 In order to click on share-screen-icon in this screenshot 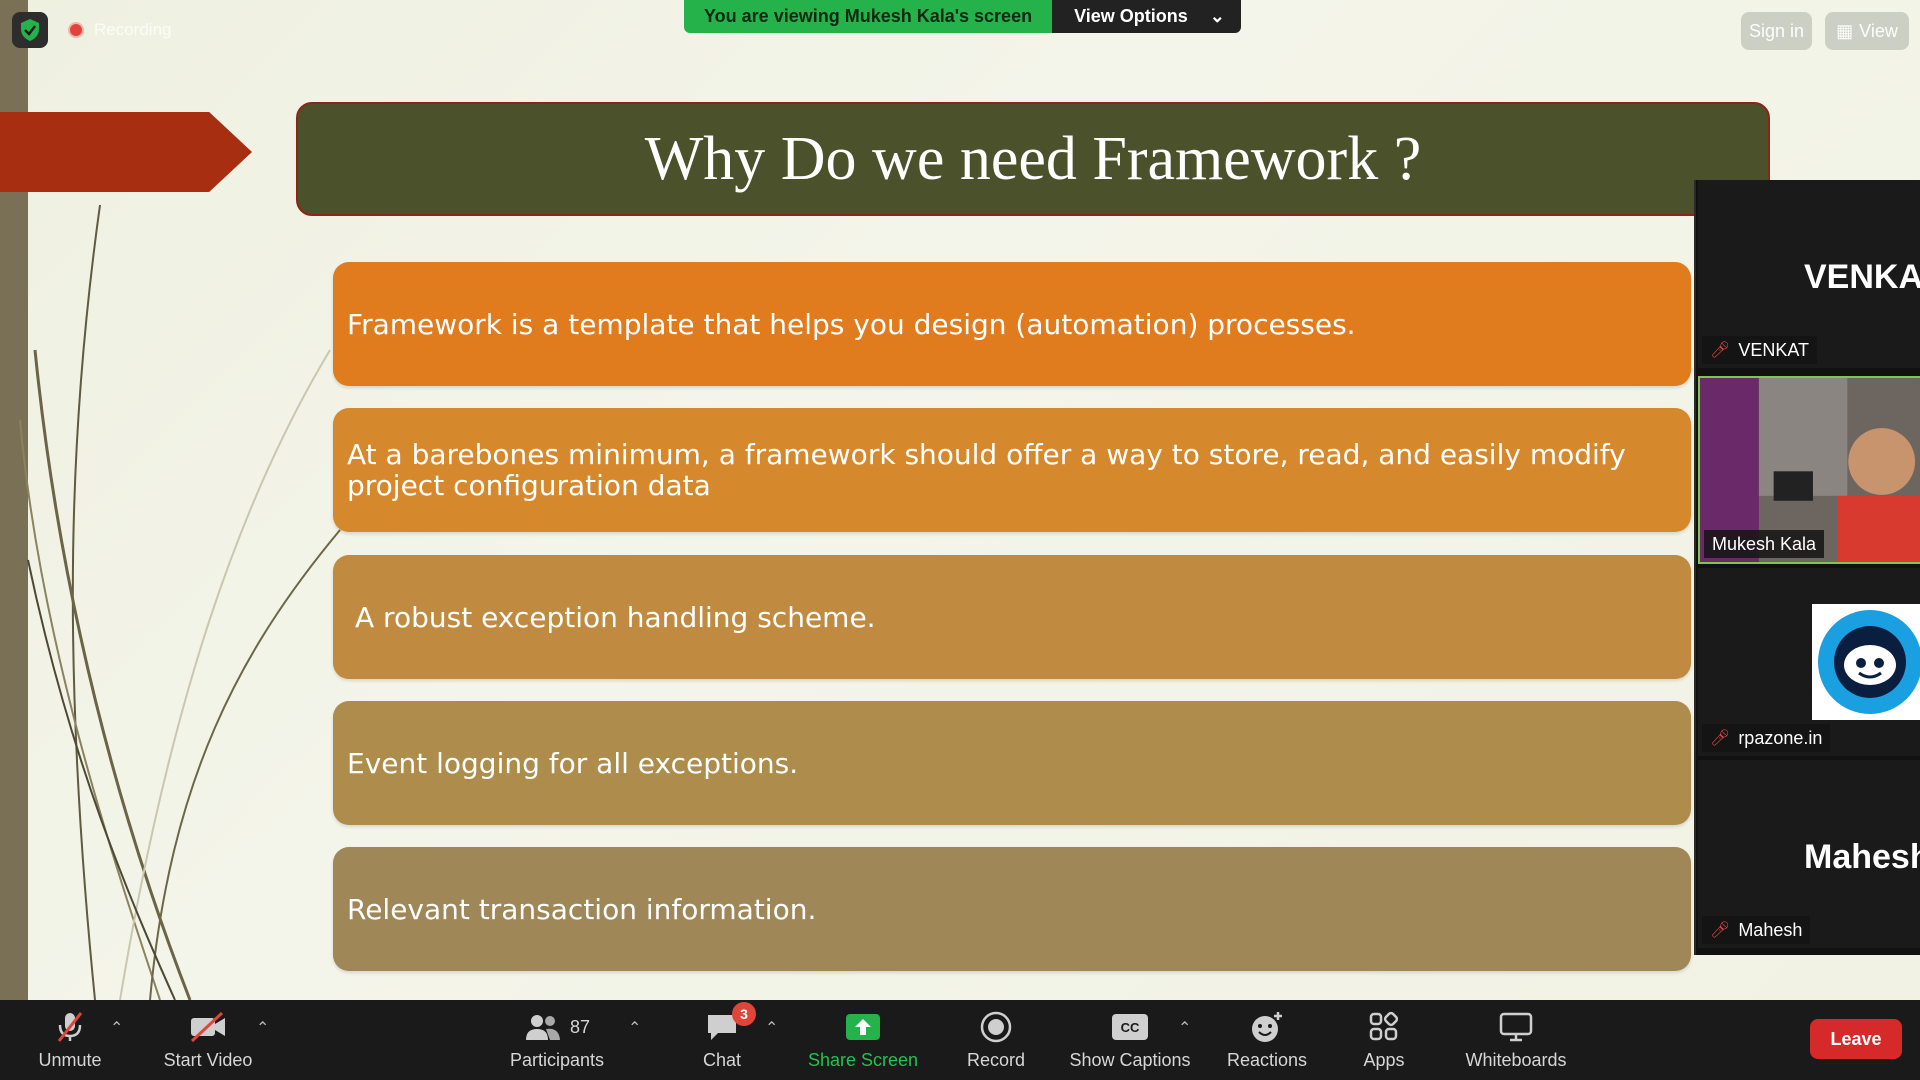, I will do `click(863, 1027)`.